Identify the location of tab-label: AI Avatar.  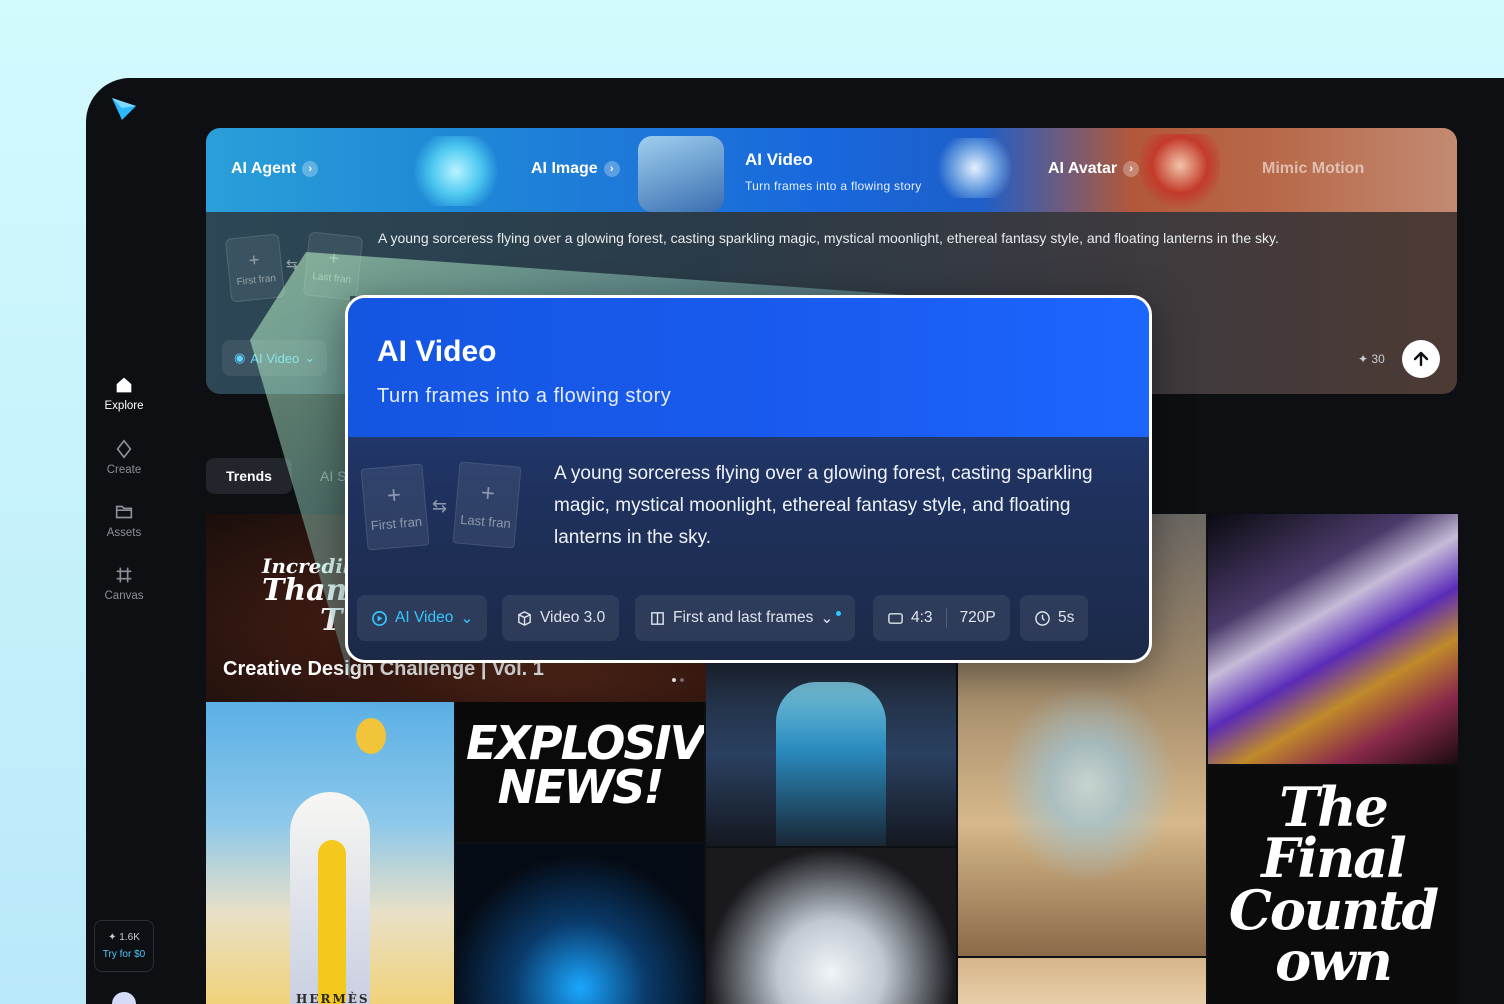
(1083, 168).